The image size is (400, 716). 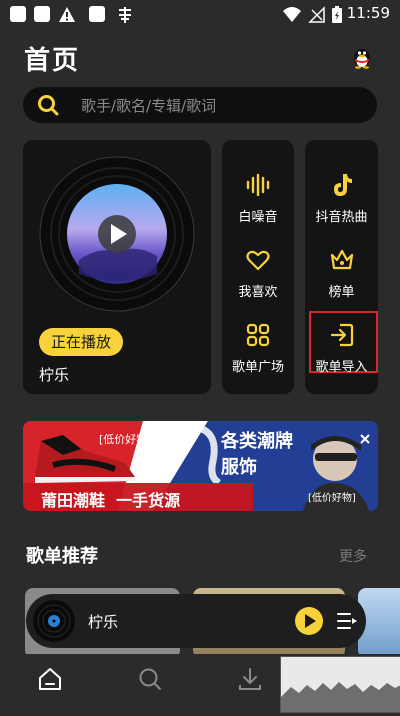 I want to click on banner-title: 莆田潮鞋 一手货源, so click(x=111, y=500).